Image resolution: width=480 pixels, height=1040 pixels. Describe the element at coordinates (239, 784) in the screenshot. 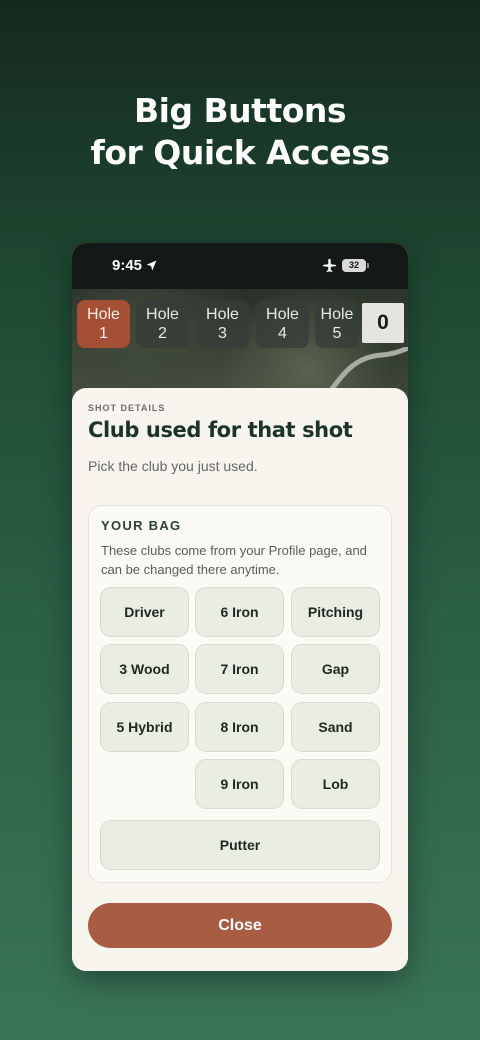

I see `club-button-9-iron: 9 Iron` at that location.